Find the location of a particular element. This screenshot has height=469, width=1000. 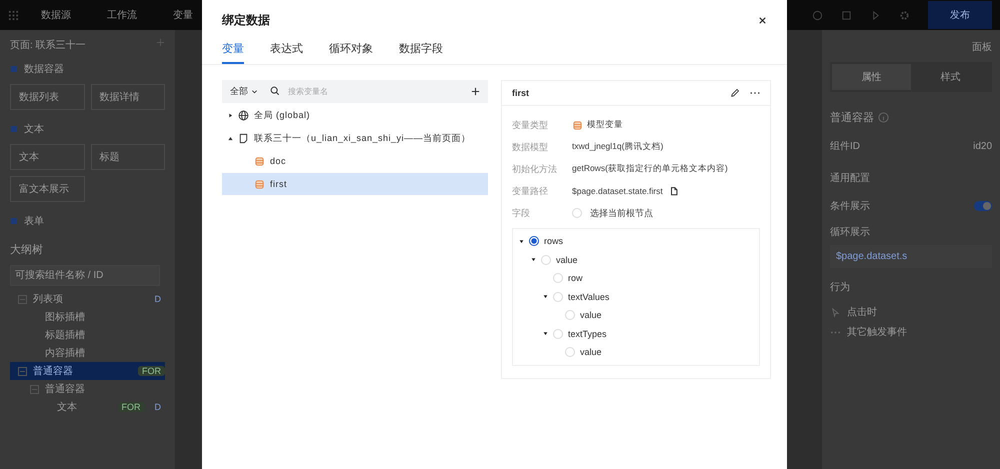

top-nav-item: 变量 is located at coordinates (183, 15).